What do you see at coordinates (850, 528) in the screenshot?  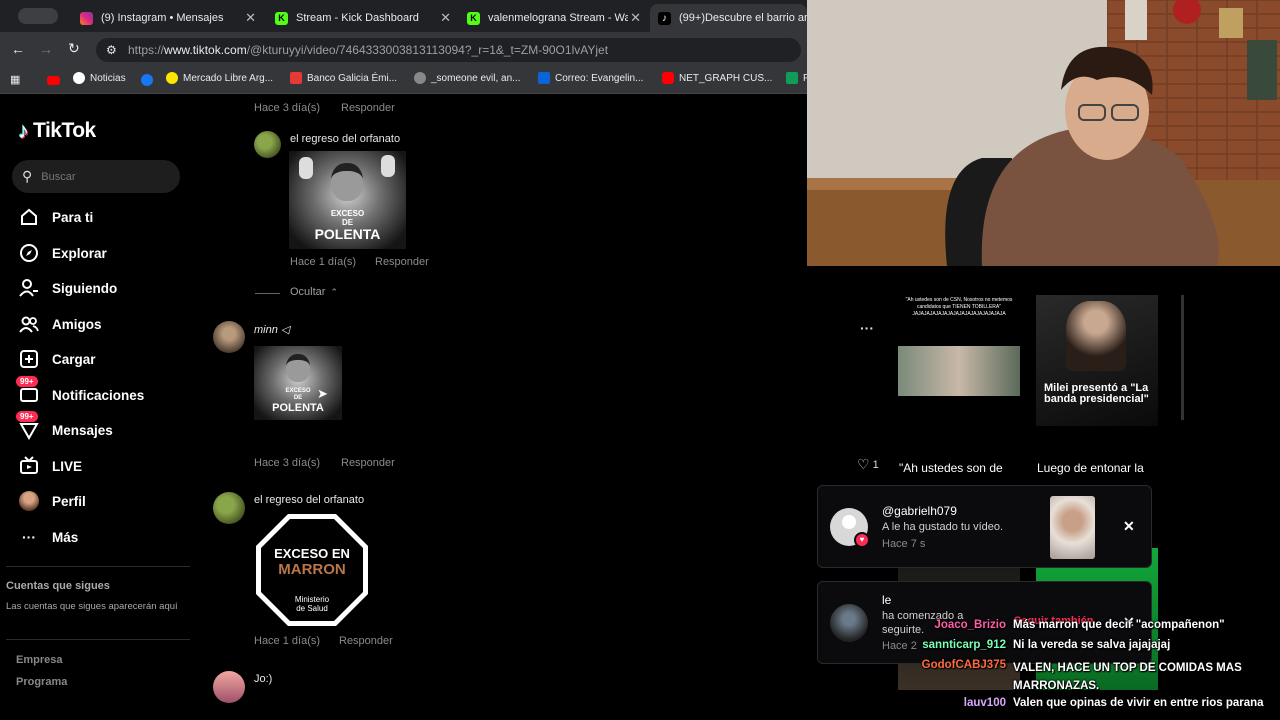 I see `avatar: ♥` at bounding box center [850, 528].